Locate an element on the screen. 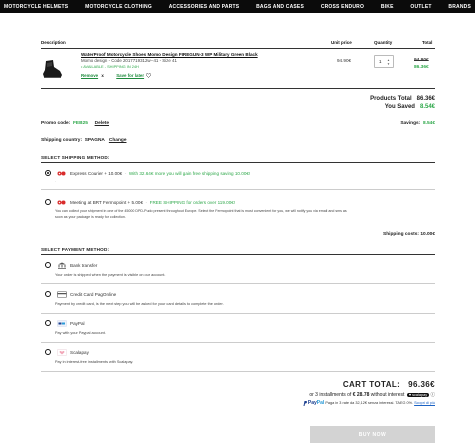 This screenshot has width=475, height=446. payment-scalapay-radio is located at coordinates (48, 352).